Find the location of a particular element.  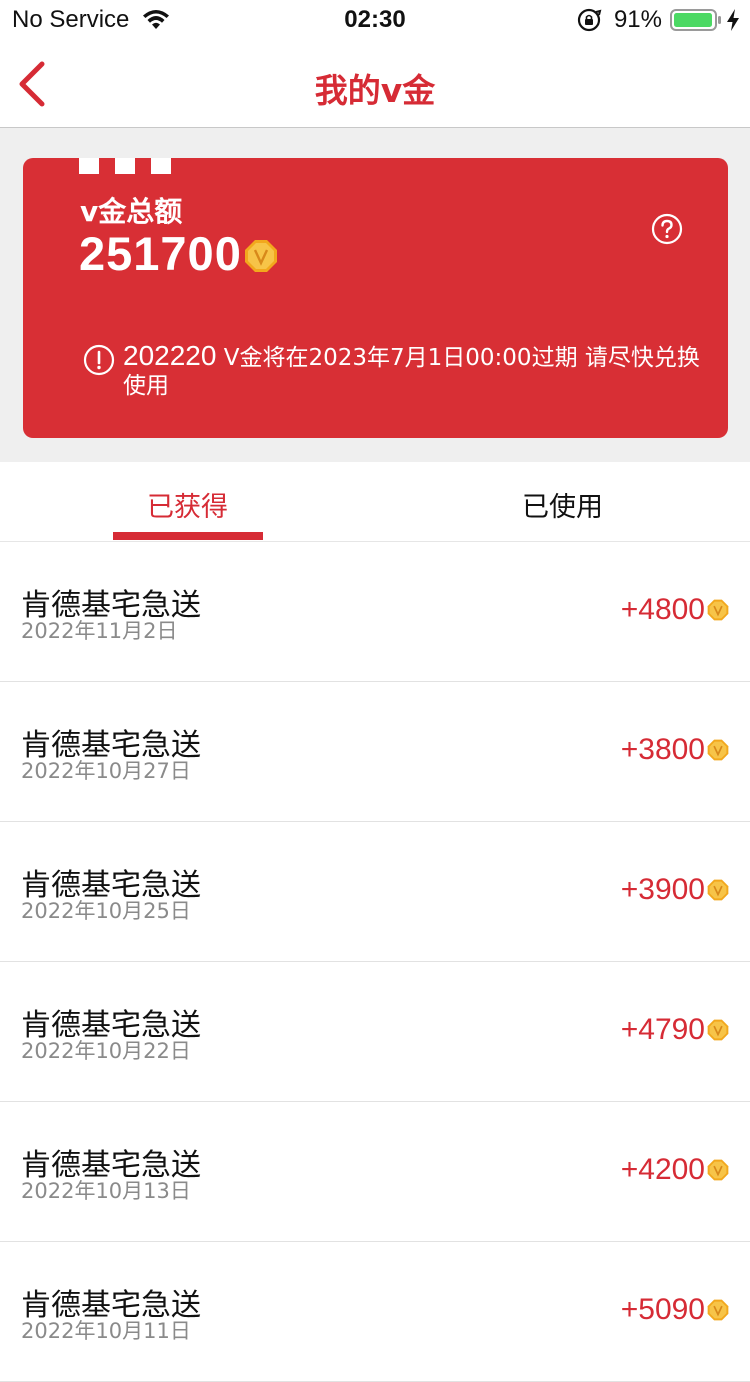

notice-text: 202220 V金将在2023年7月1日00:00过期 请尽快兑换使用 is located at coordinates (418, 371).